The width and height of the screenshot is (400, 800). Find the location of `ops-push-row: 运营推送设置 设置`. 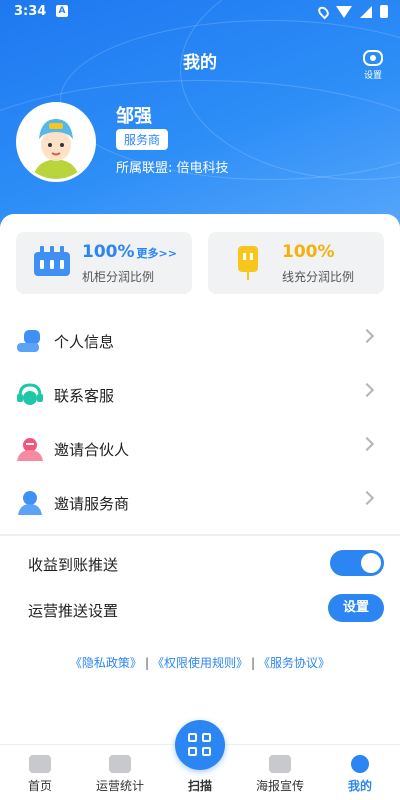

ops-push-row: 运营推送设置 设置 is located at coordinates (200, 610).